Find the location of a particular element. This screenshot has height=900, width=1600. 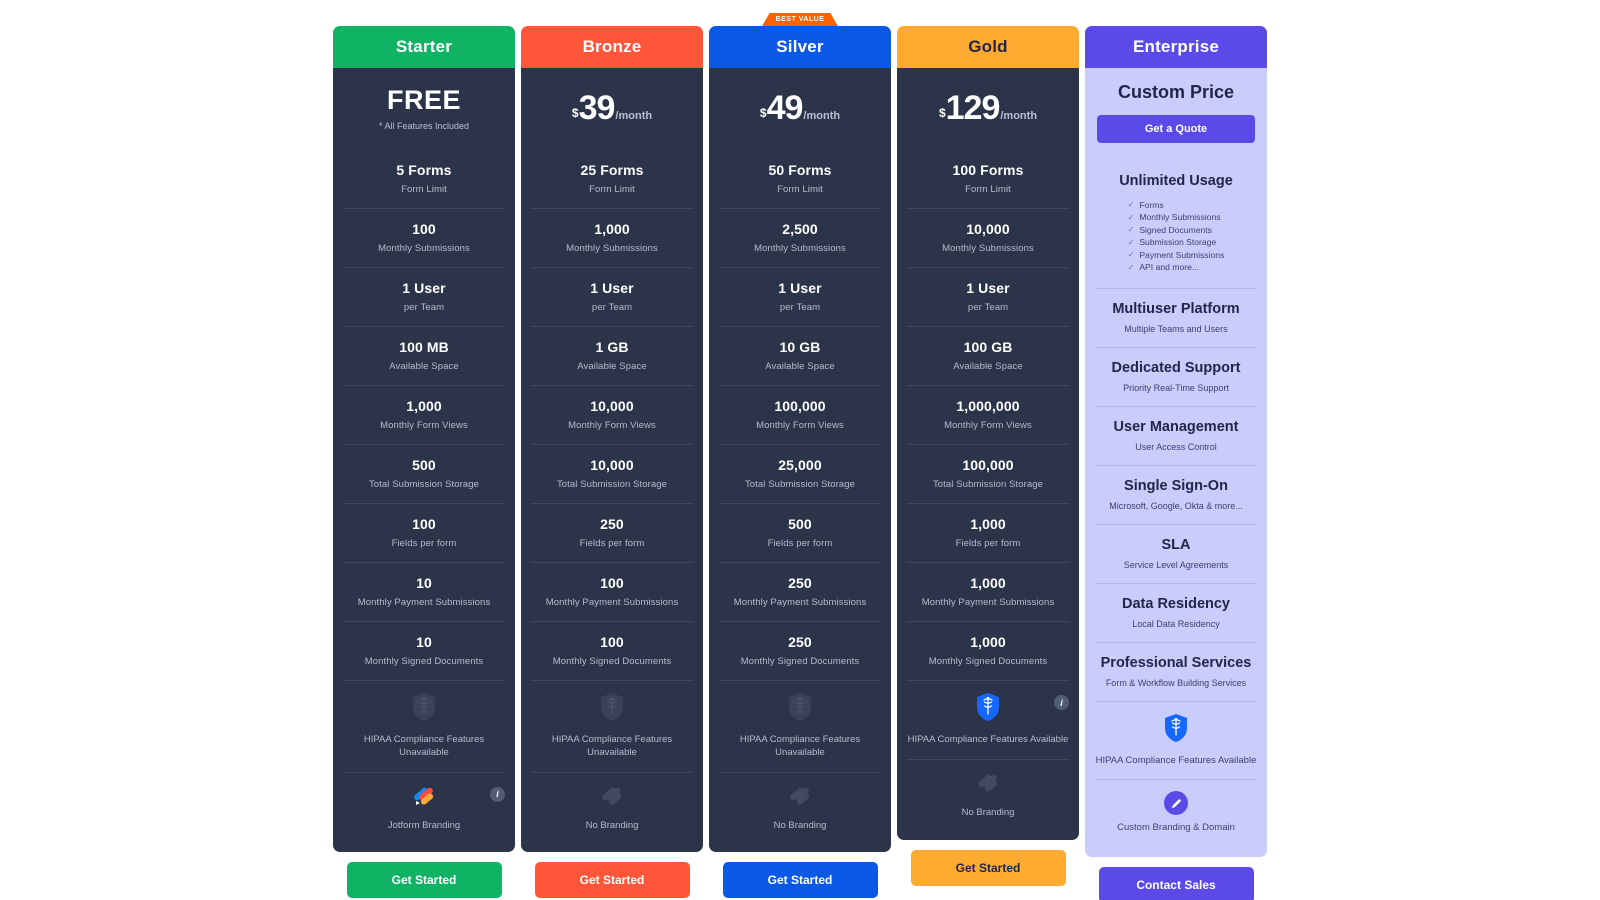

feature-value: 2,500 is located at coordinates (800, 229).